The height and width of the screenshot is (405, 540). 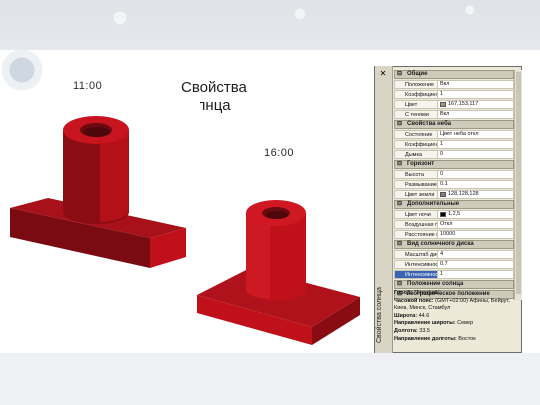 What do you see at coordinates (416, 214) in the screenshot?
I see `property-name: Цвет ночи` at bounding box center [416, 214].